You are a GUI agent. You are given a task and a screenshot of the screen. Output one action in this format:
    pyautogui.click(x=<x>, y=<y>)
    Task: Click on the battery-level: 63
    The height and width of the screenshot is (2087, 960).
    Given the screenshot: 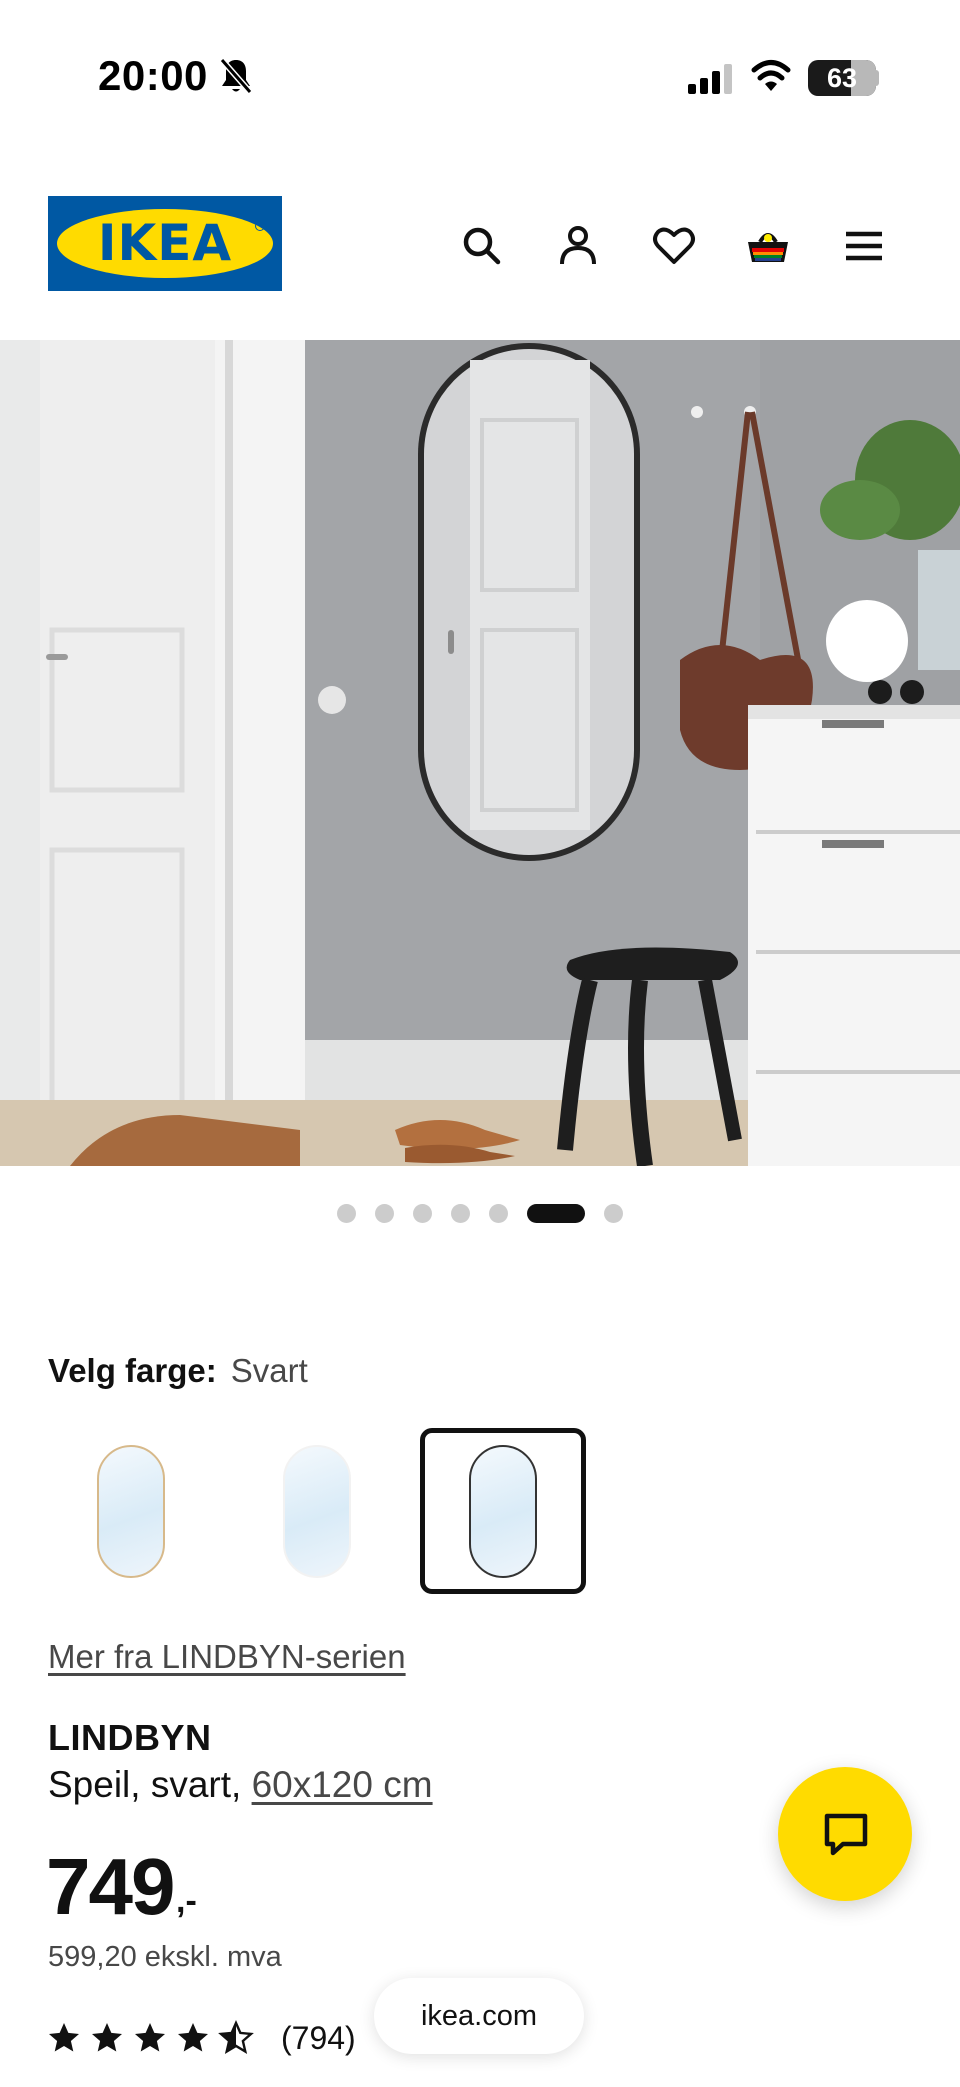 What is the action you would take?
    pyautogui.click(x=842, y=78)
    